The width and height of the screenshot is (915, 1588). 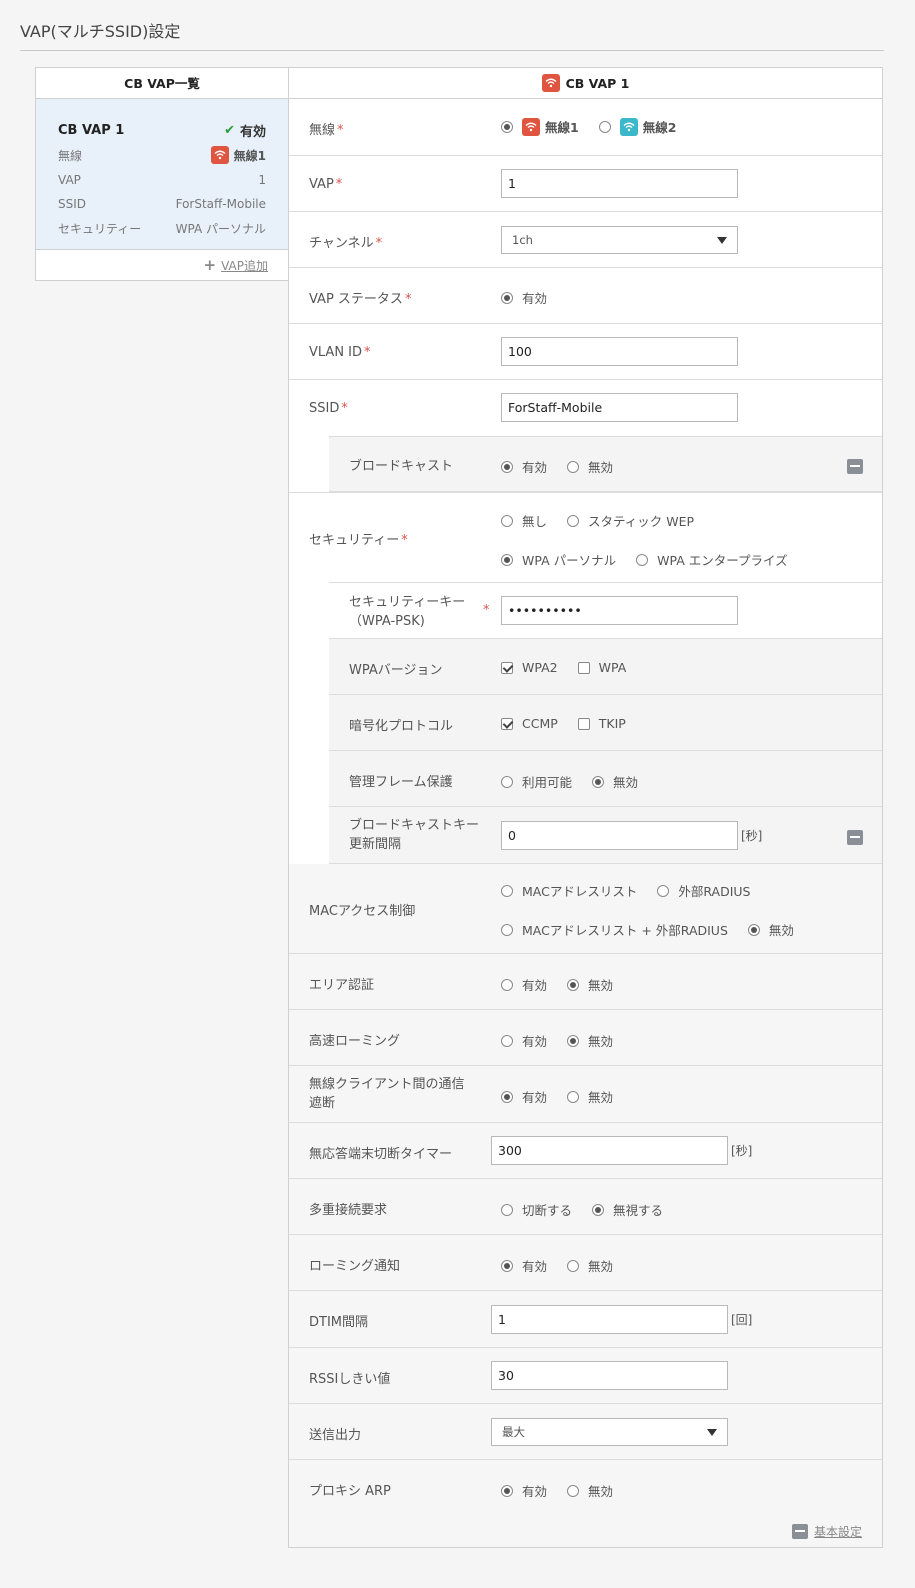 I want to click on mac-radius-option: 外部RADIUS, so click(x=704, y=890).